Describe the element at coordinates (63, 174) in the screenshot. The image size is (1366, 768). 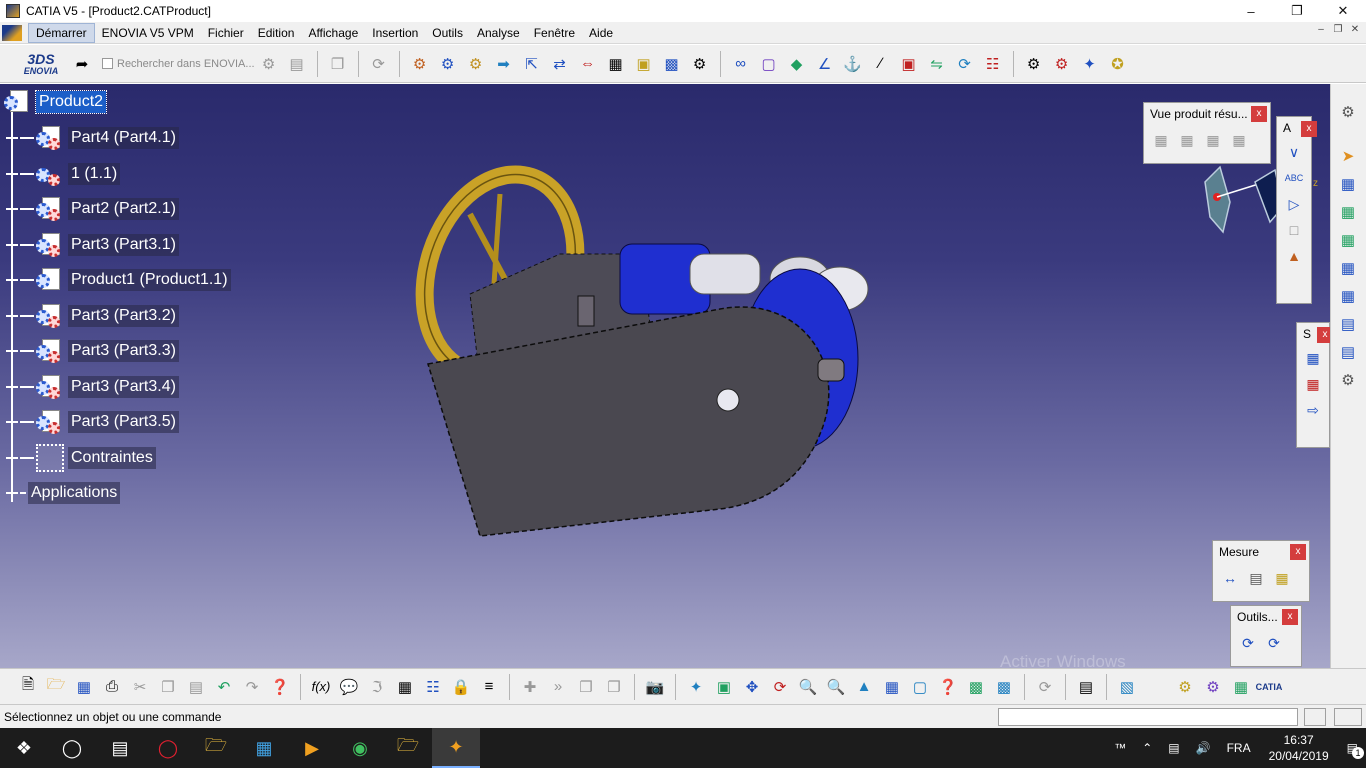
I see `tree-node: 1 (1.1)` at that location.